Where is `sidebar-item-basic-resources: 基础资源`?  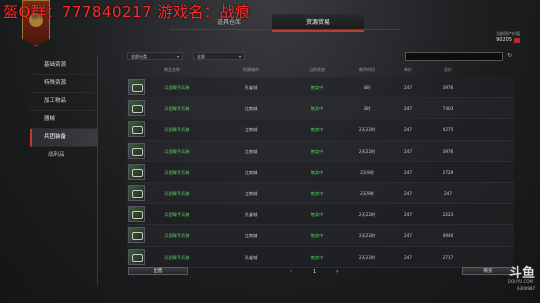 sidebar-item-basic-resources: 基础资源 is located at coordinates (64, 66).